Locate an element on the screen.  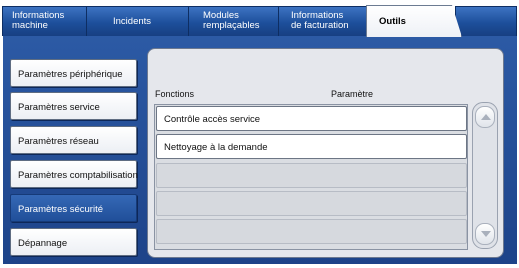
column-header-setting: Paramètre is located at coordinates (352, 94).